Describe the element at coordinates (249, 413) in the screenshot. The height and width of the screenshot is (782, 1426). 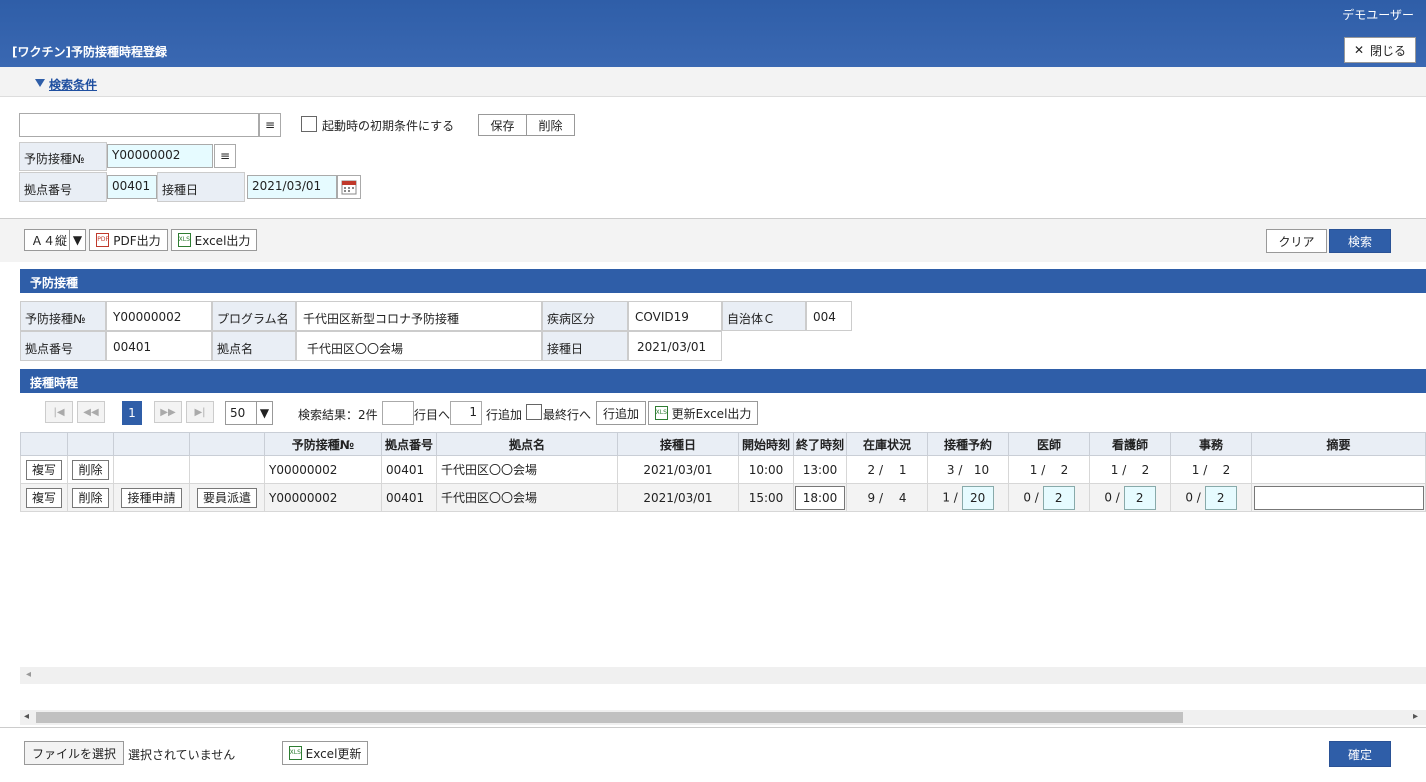
I see `per-page-select: 50 ▼` at that location.